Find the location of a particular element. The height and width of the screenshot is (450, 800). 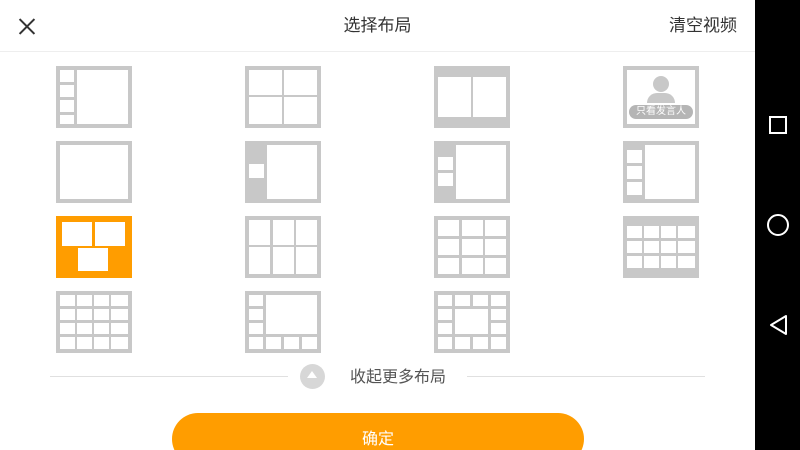

divider-left is located at coordinates (169, 376).